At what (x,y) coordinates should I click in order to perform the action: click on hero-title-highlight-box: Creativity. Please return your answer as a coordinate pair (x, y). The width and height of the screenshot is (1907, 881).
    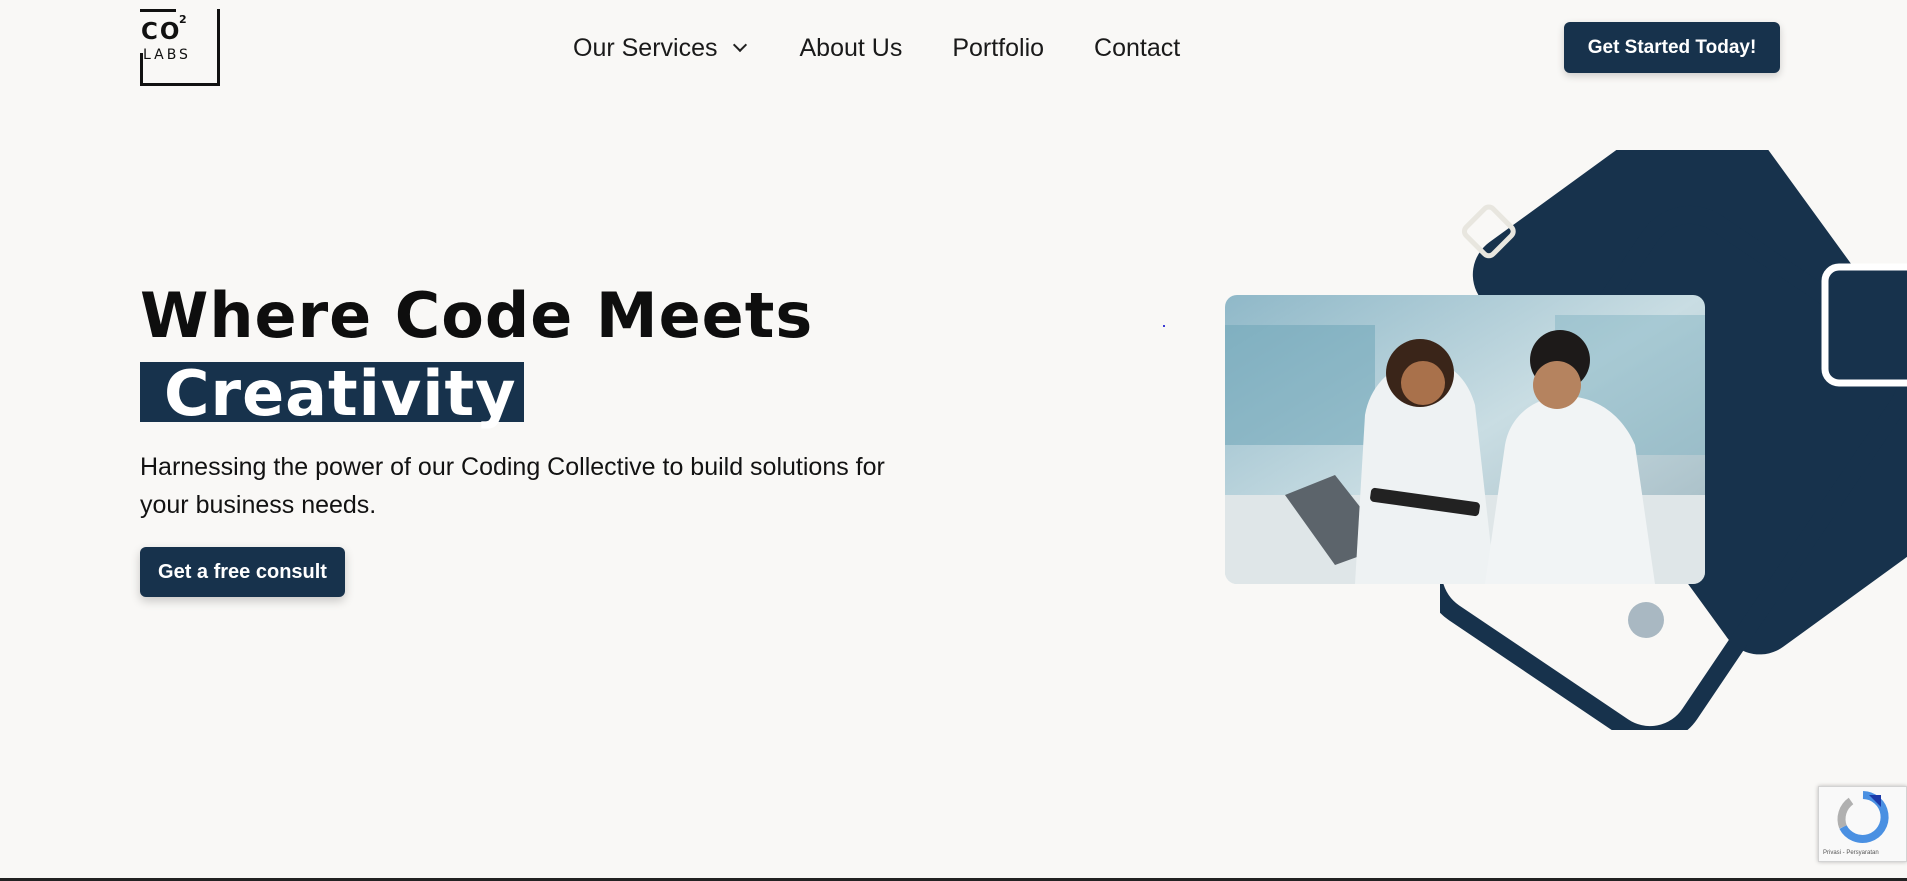
    Looking at the image, I should click on (332, 393).